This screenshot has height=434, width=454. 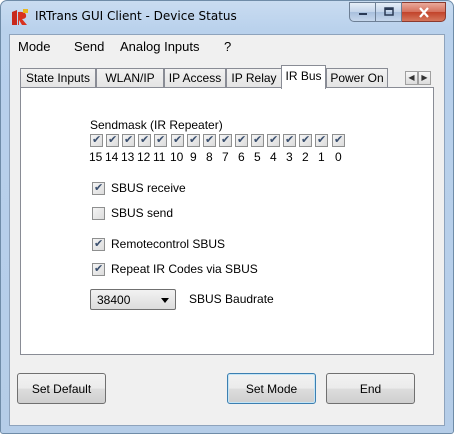 I want to click on menu-help: ?, so click(x=227, y=46).